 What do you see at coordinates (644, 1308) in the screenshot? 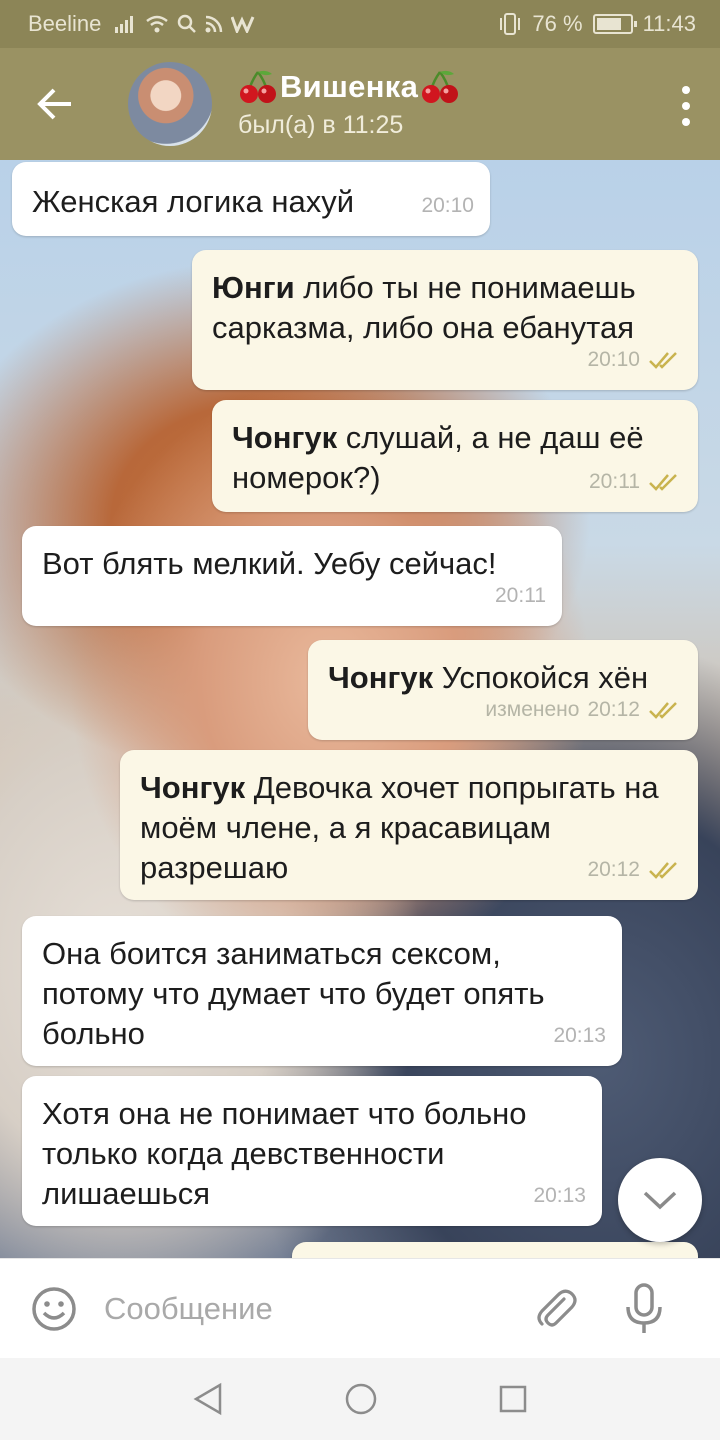
I see `microphone-icon` at bounding box center [644, 1308].